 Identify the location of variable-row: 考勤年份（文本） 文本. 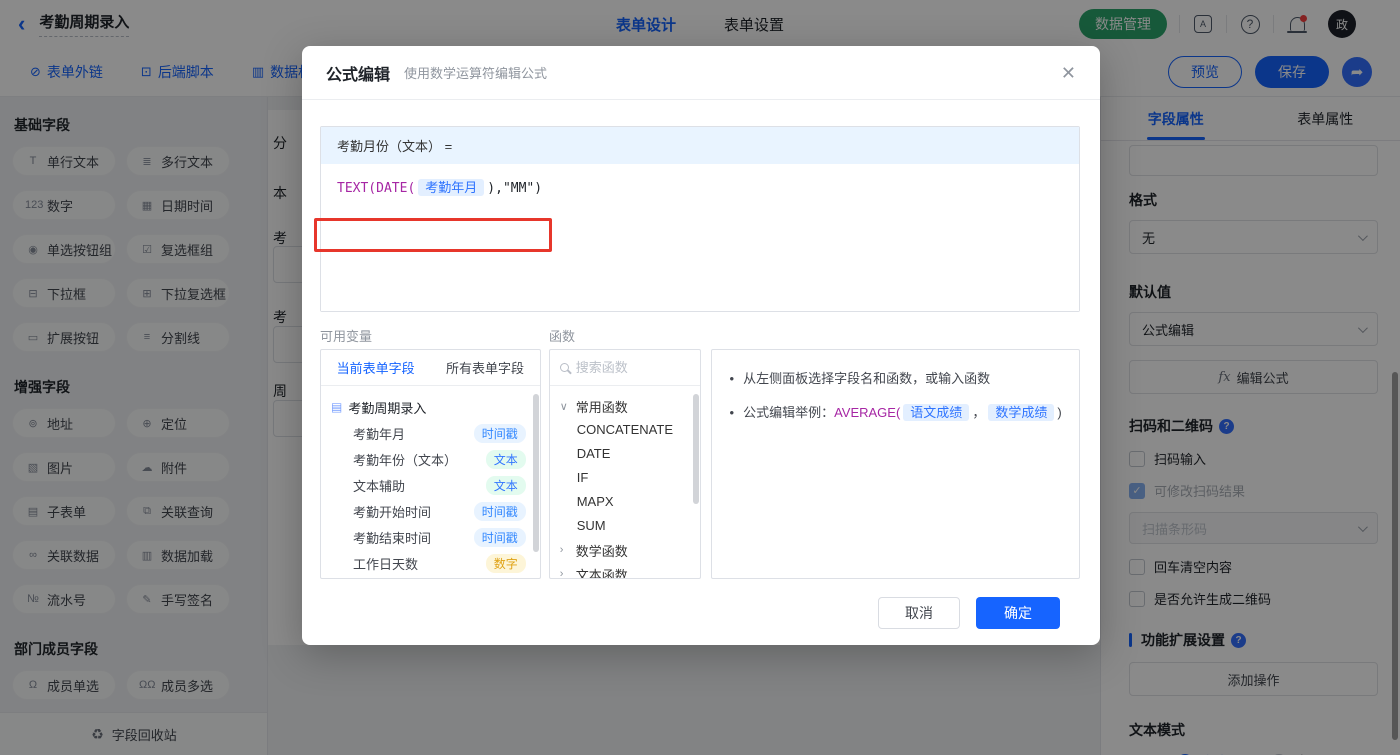
(435, 459).